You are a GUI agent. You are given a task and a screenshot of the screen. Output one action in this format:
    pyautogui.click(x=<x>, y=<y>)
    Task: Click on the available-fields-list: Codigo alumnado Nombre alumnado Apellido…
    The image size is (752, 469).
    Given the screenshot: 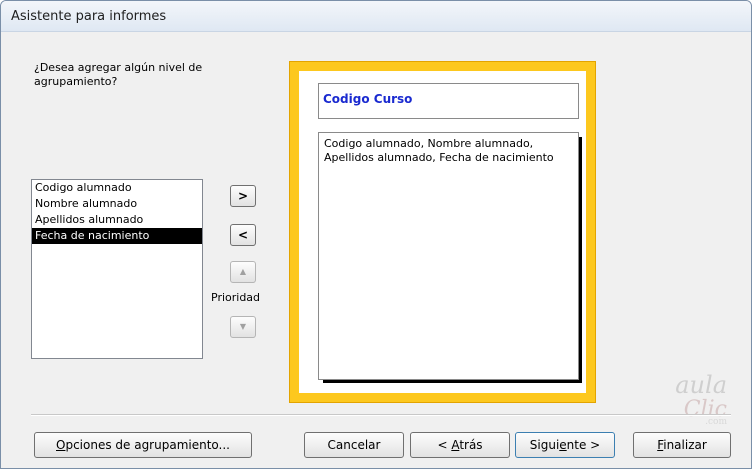 What is the action you would take?
    pyautogui.click(x=117, y=269)
    